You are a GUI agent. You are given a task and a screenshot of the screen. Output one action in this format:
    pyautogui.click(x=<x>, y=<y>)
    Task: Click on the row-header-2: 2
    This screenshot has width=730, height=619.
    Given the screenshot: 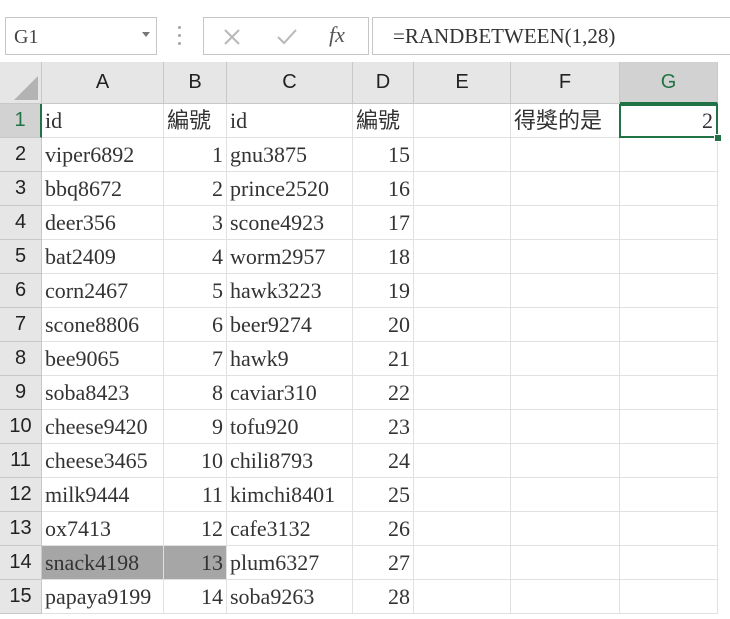 What is the action you would take?
    pyautogui.click(x=21, y=155)
    